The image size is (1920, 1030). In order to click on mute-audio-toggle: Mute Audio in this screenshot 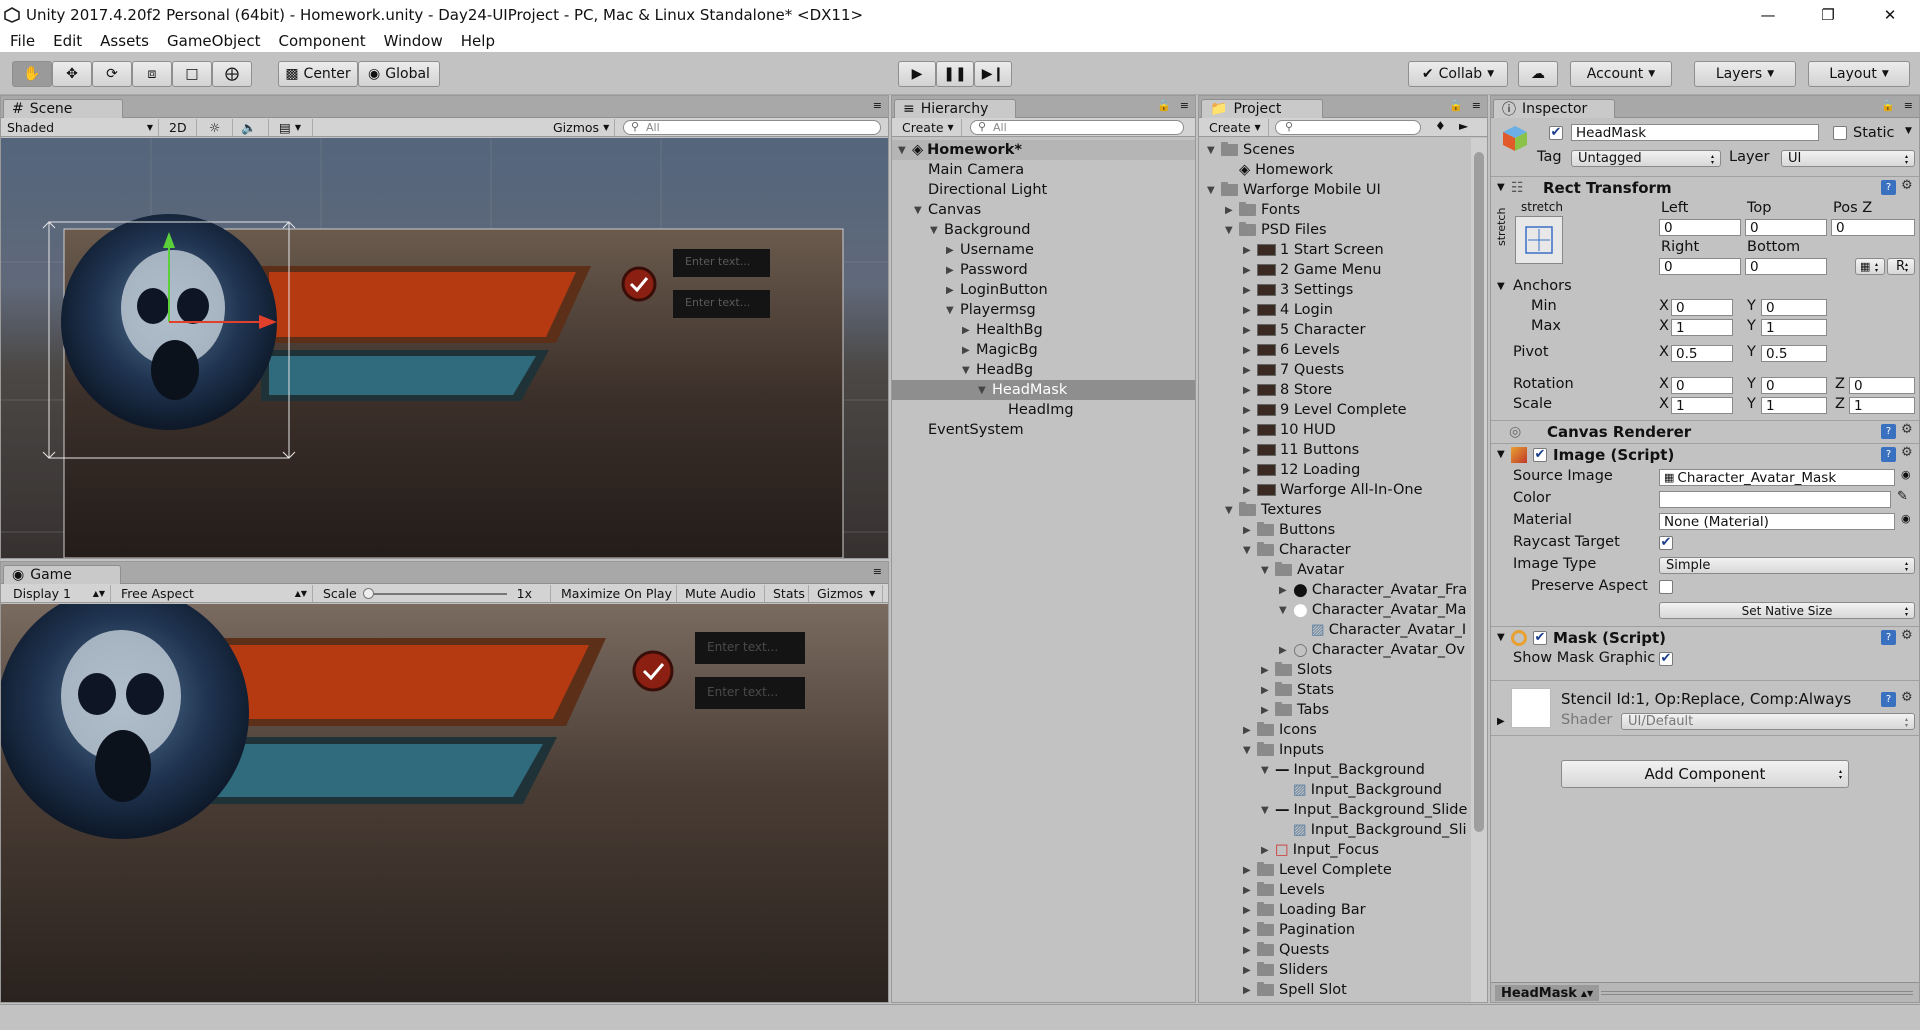, I will do `click(722, 593)`.